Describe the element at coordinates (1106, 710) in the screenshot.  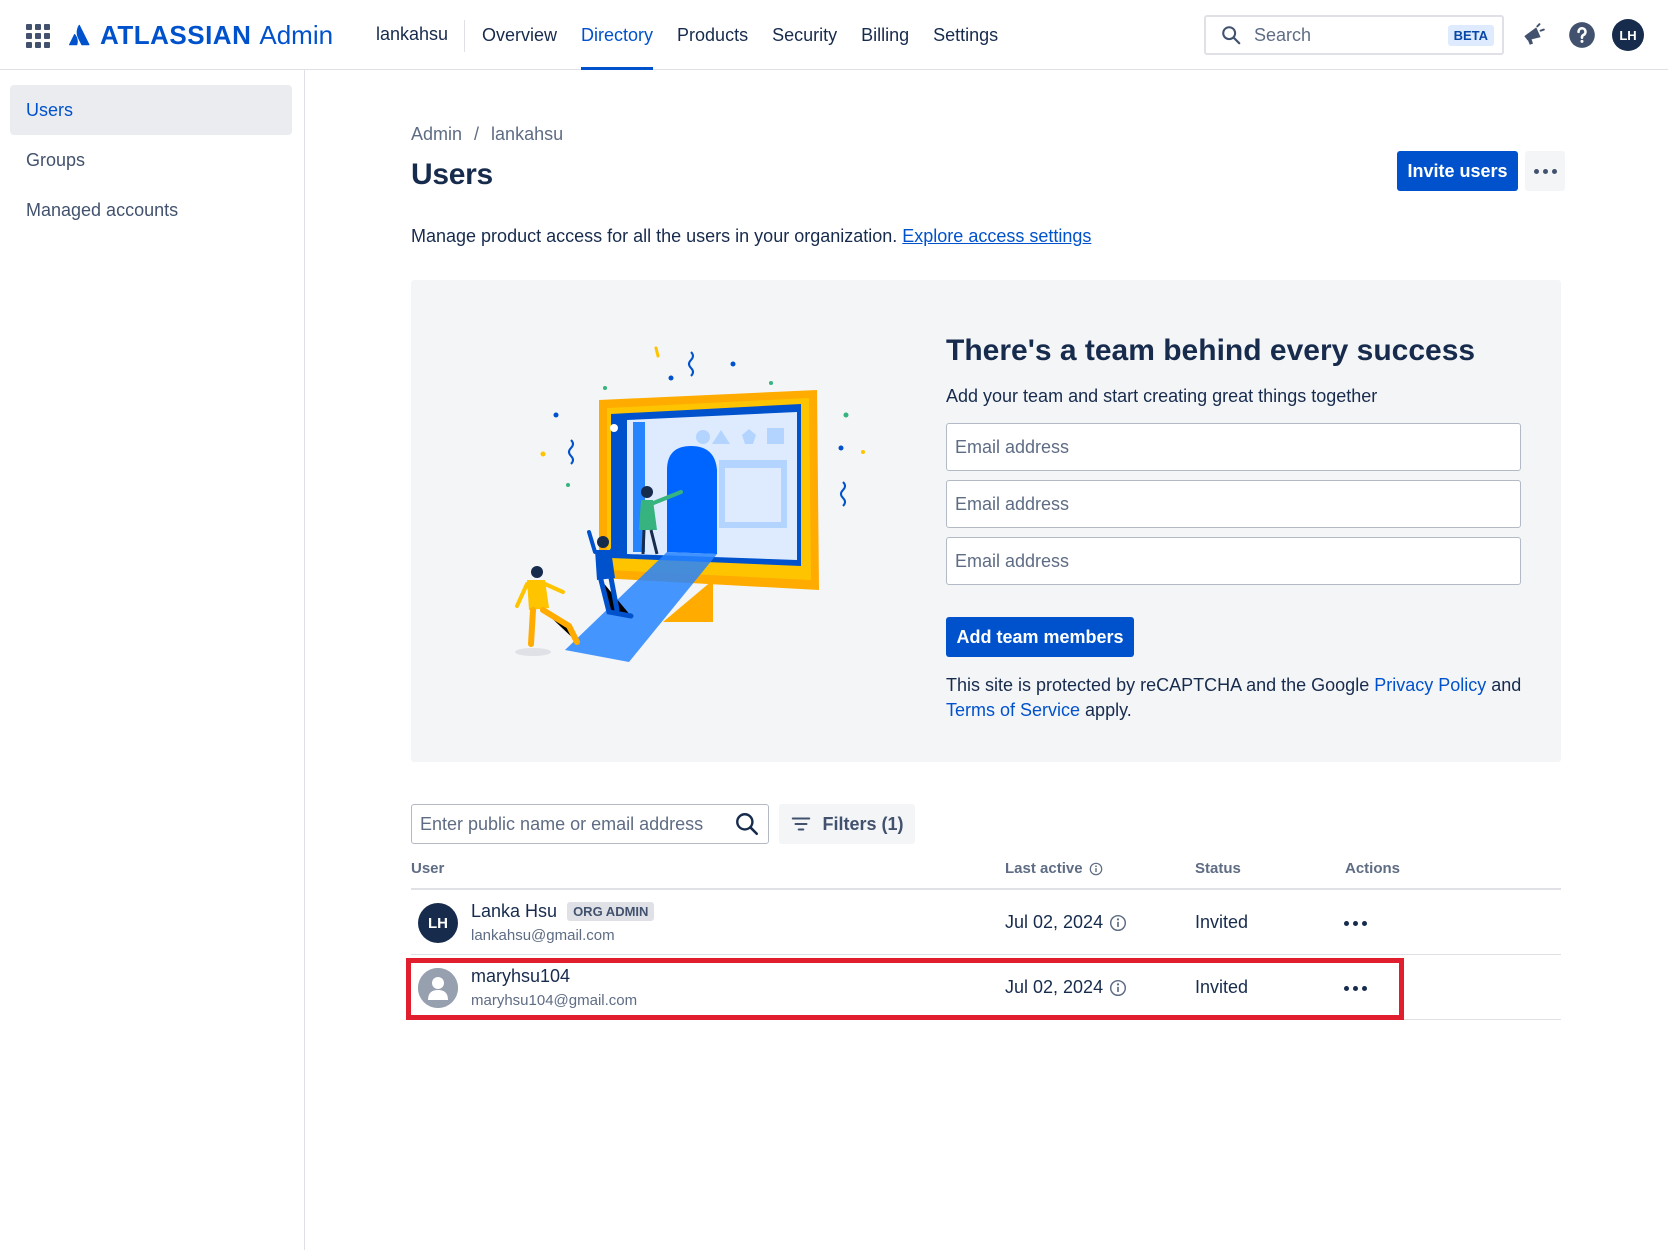
I see `recaptcha-text-3: apply.` at that location.